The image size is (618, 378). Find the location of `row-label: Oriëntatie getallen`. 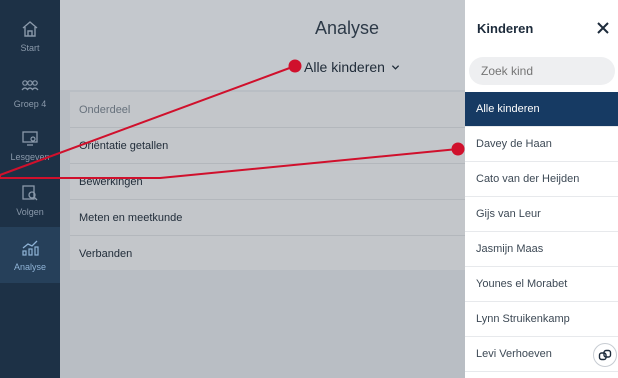

row-label: Oriëntatie getallen is located at coordinates (124, 145).